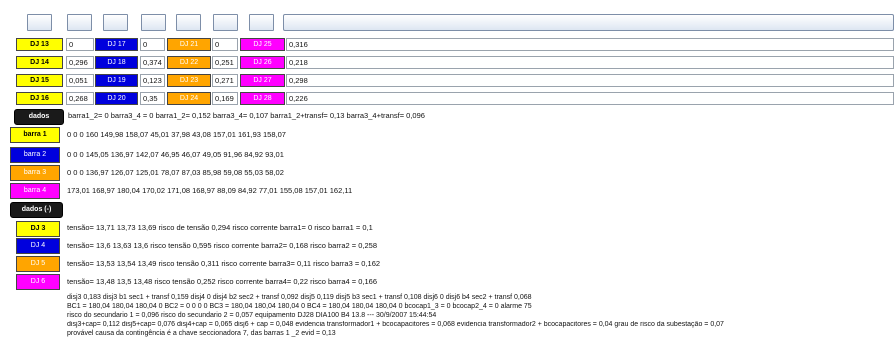  Describe the element at coordinates (38, 264) in the screenshot. I see `dj5-button: DJ 5` at that location.